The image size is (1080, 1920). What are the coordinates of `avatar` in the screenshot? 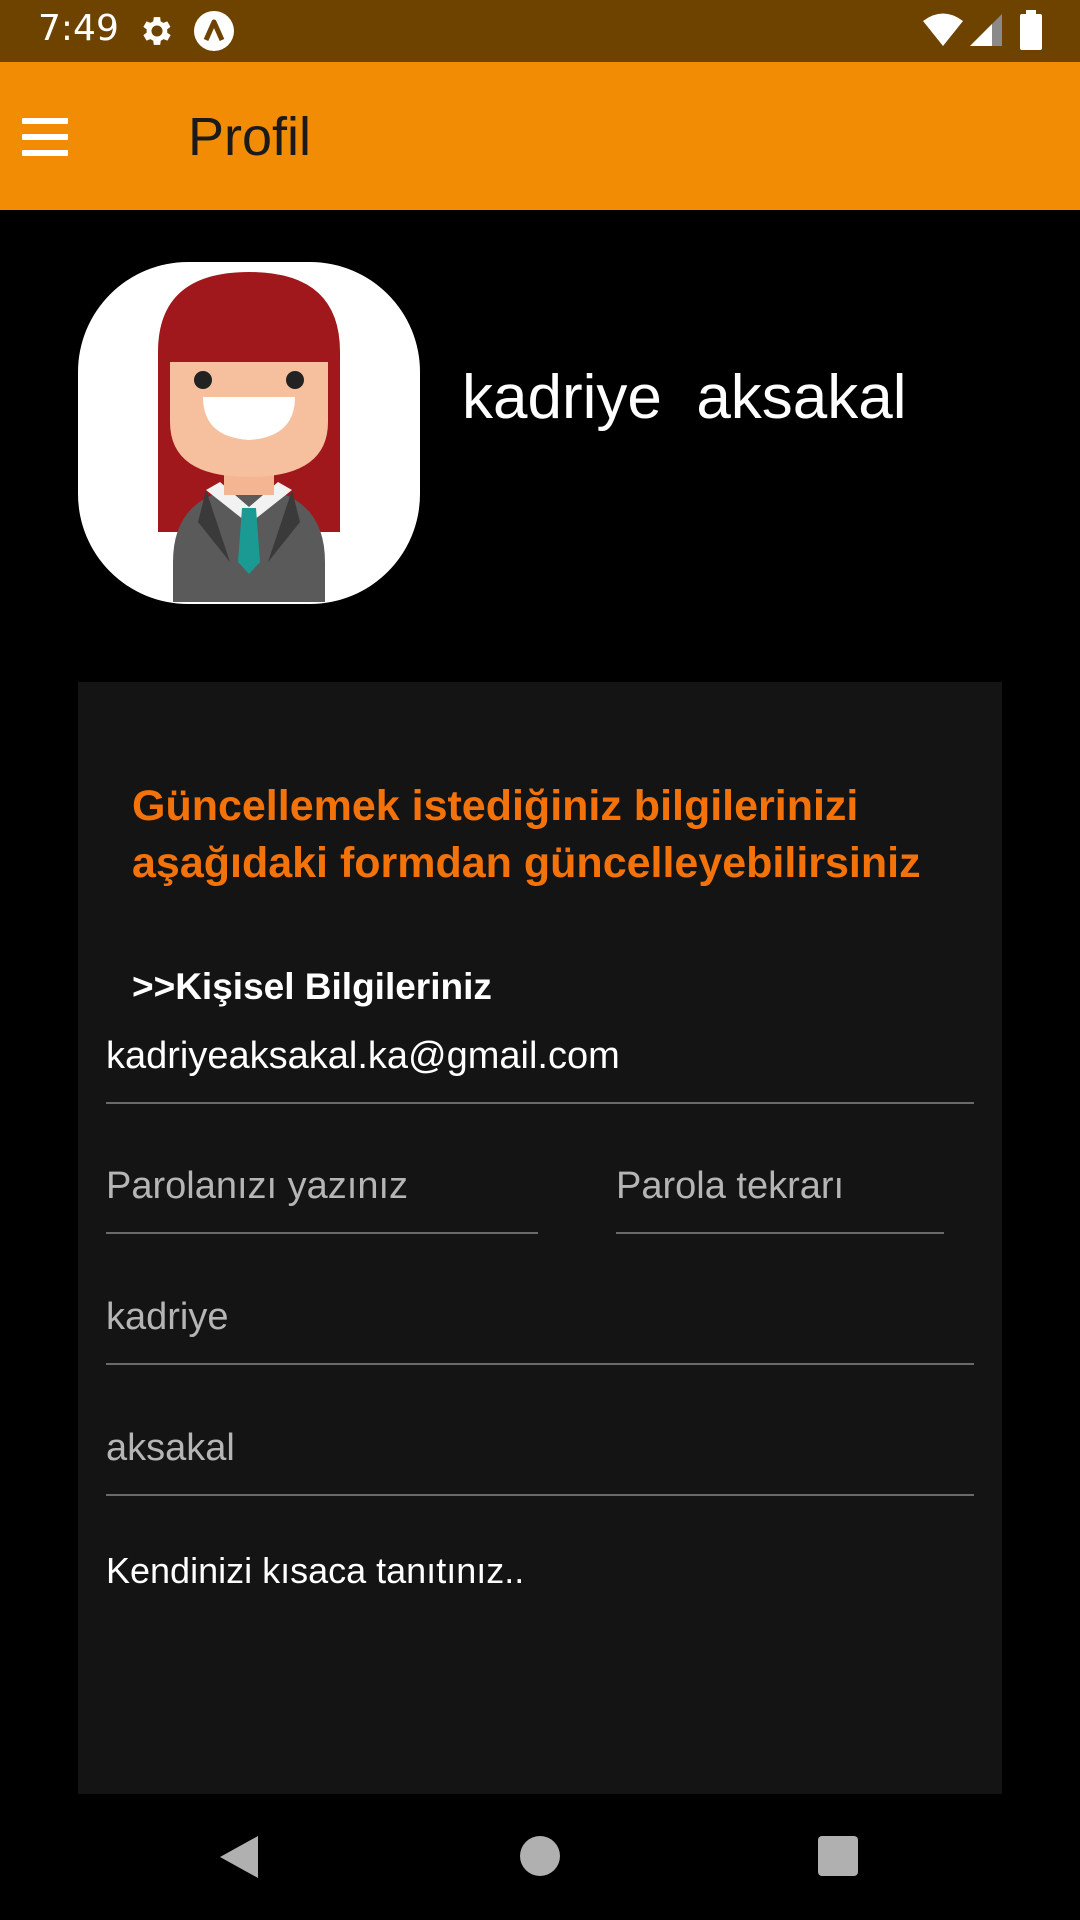 It's located at (249, 433).